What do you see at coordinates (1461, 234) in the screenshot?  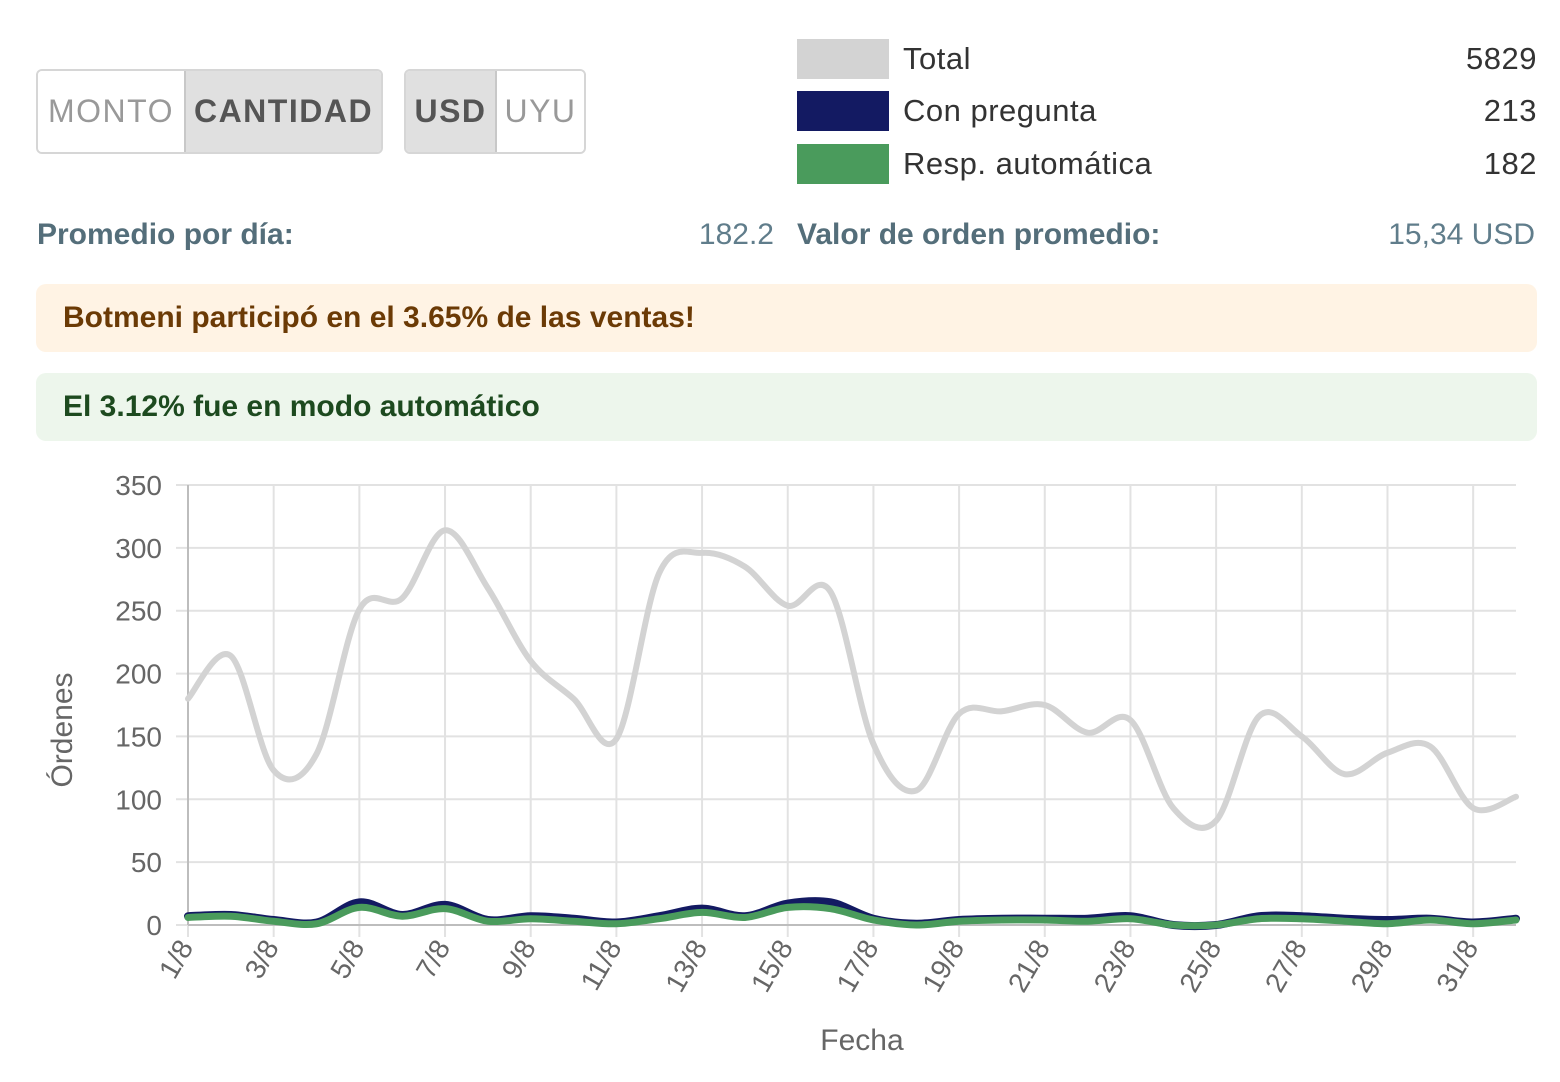 I see `avg-order-value: 15,34 USD` at bounding box center [1461, 234].